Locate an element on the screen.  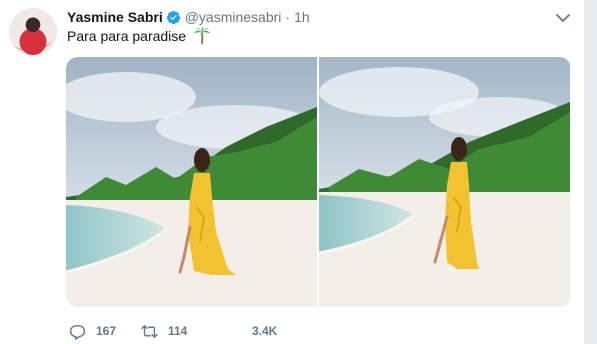
chevron-down-icon is located at coordinates (563, 18).